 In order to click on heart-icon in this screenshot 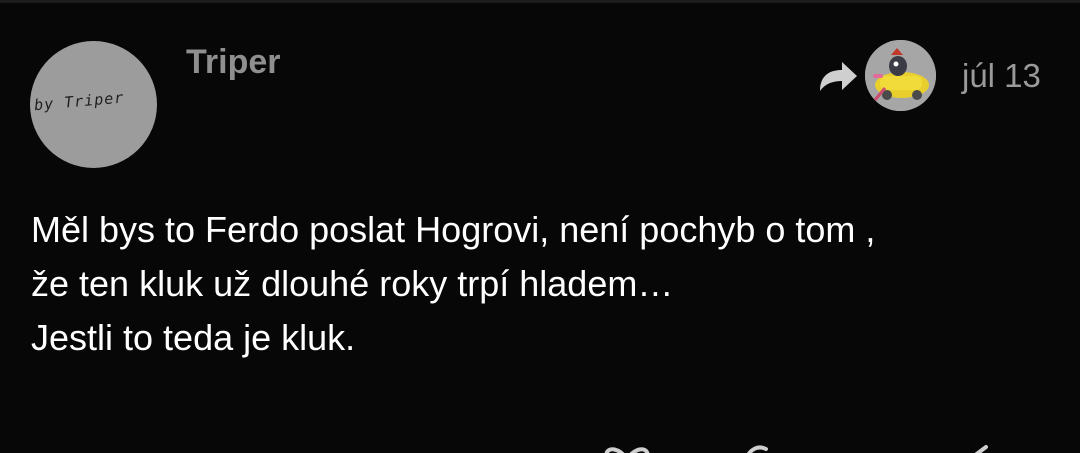, I will do `click(627, 448)`.